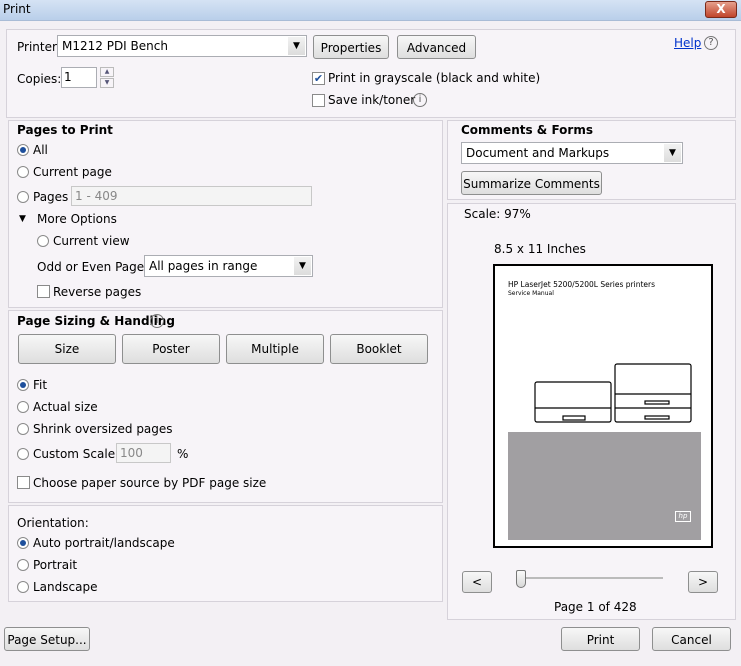 This screenshot has height=666, width=741. I want to click on custom-scale-label: Custom Scale:, so click(76, 454).